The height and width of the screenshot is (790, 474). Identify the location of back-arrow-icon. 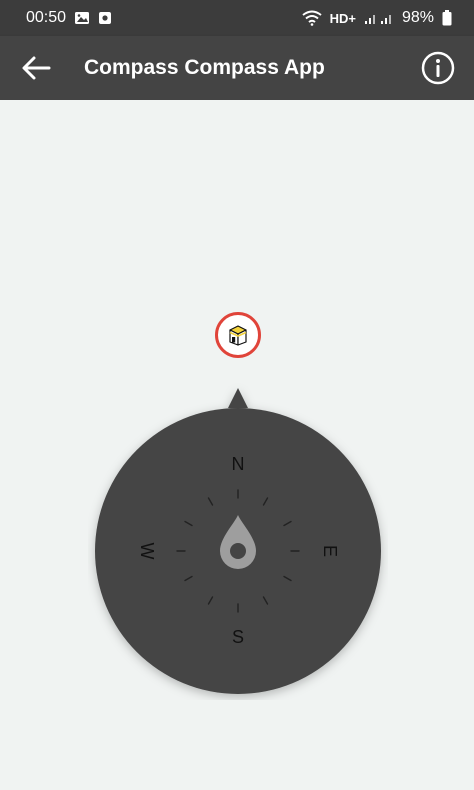
(36, 68).